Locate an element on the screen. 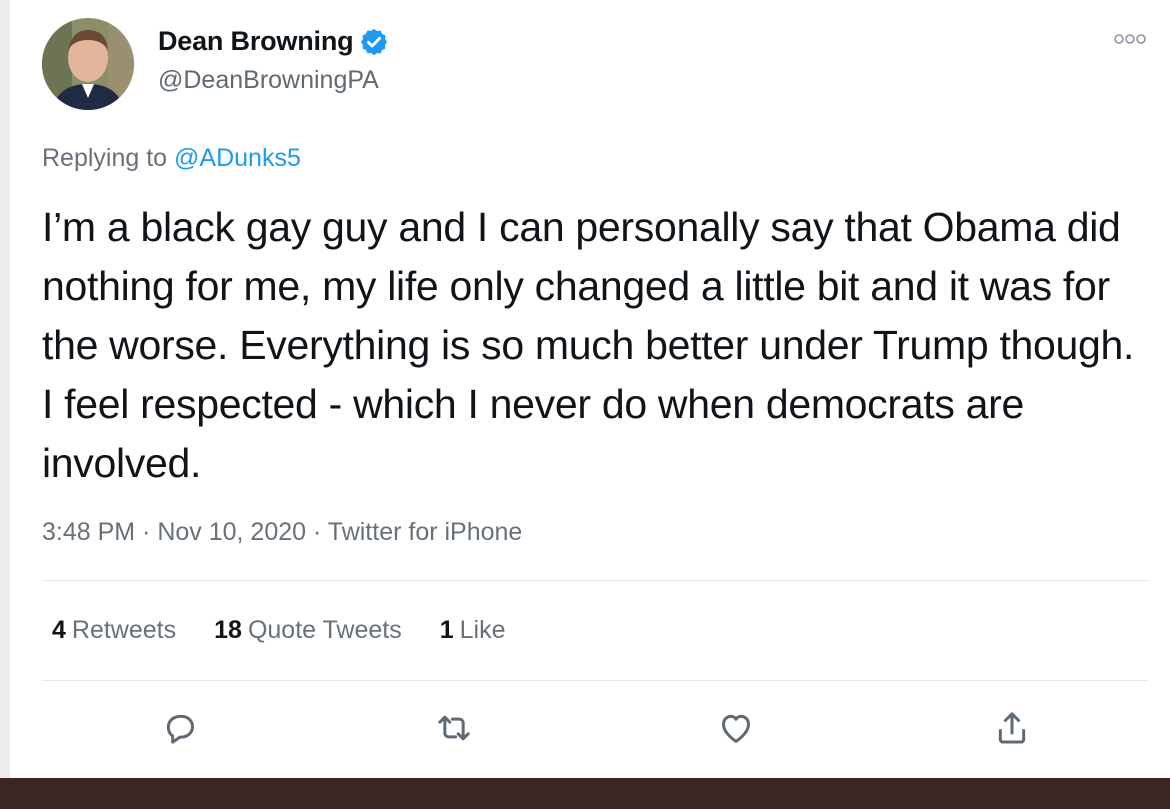 The height and width of the screenshot is (809, 1170). heart-icon is located at coordinates (736, 728).